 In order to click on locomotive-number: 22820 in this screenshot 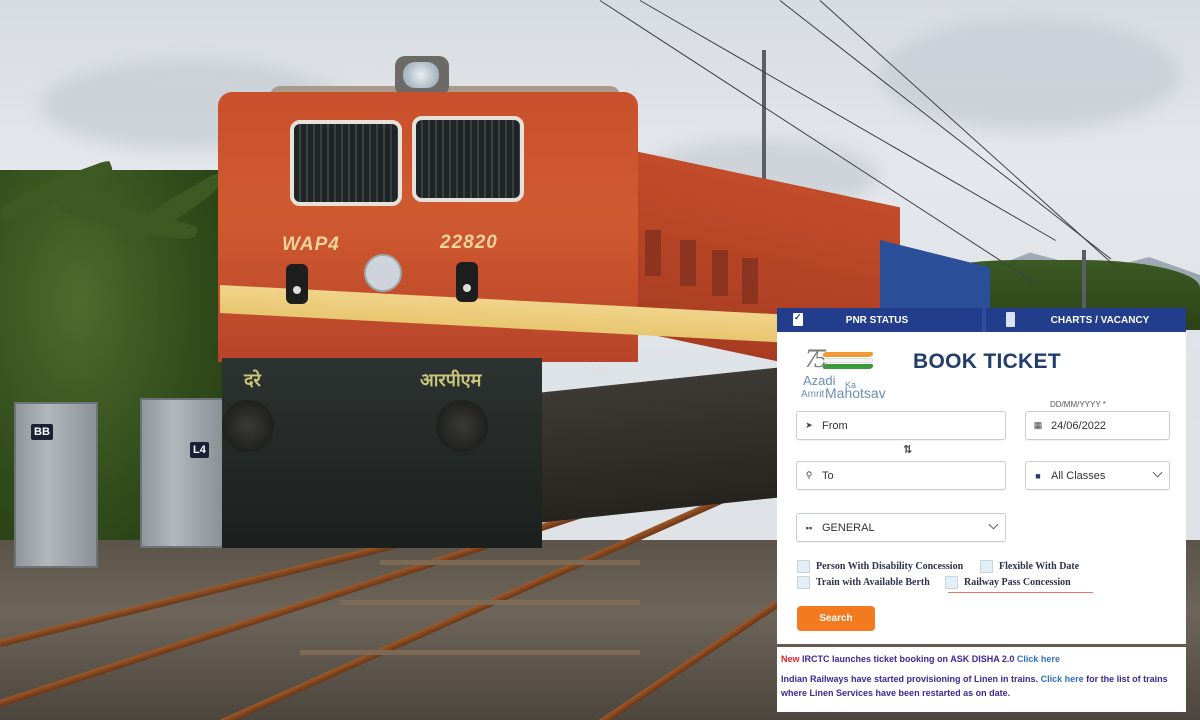, I will do `click(469, 242)`.